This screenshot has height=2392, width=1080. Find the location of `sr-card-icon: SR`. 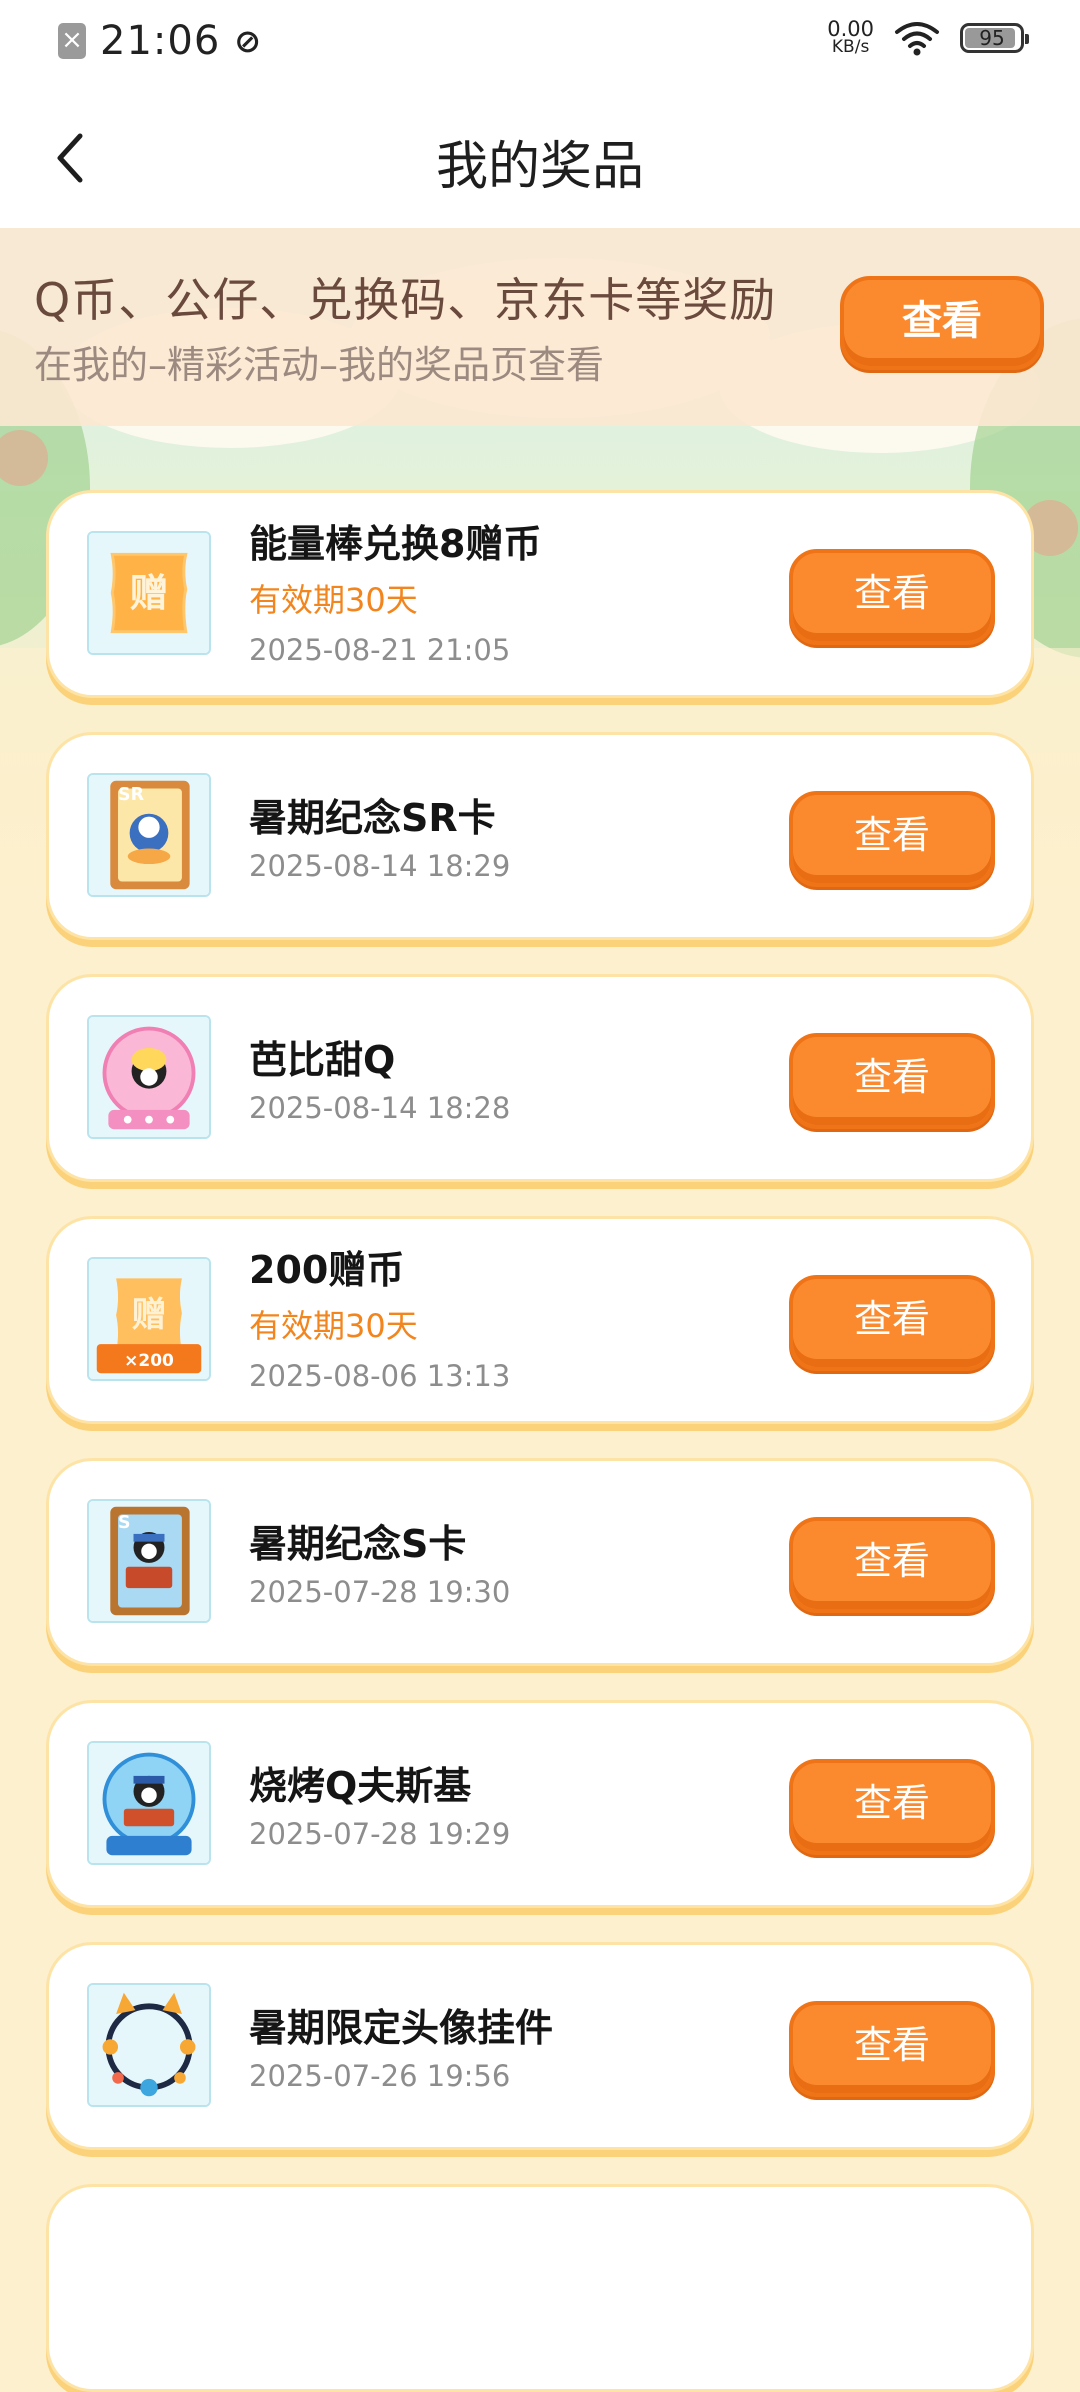

sr-card-icon: SR is located at coordinates (149, 835).